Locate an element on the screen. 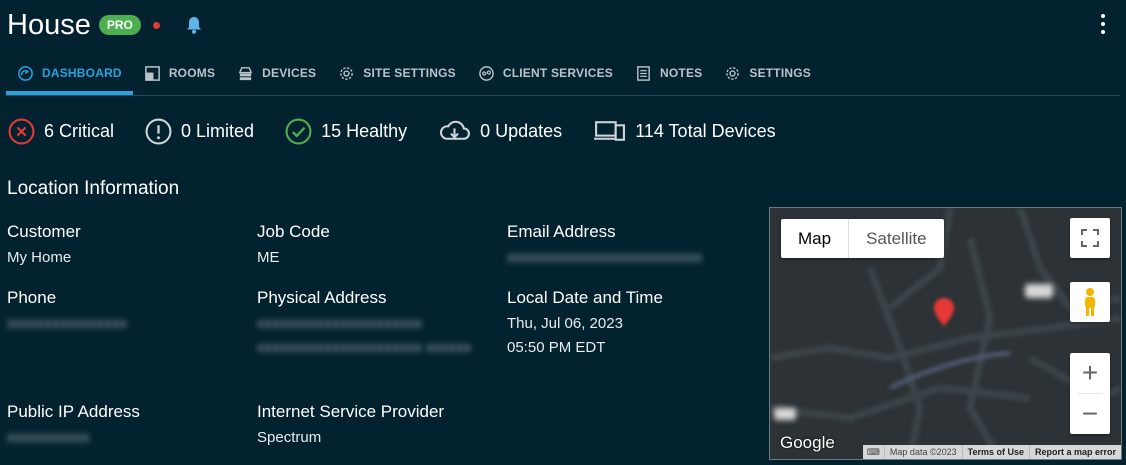 The height and width of the screenshot is (465, 1126). bell-icon is located at coordinates (194, 25).